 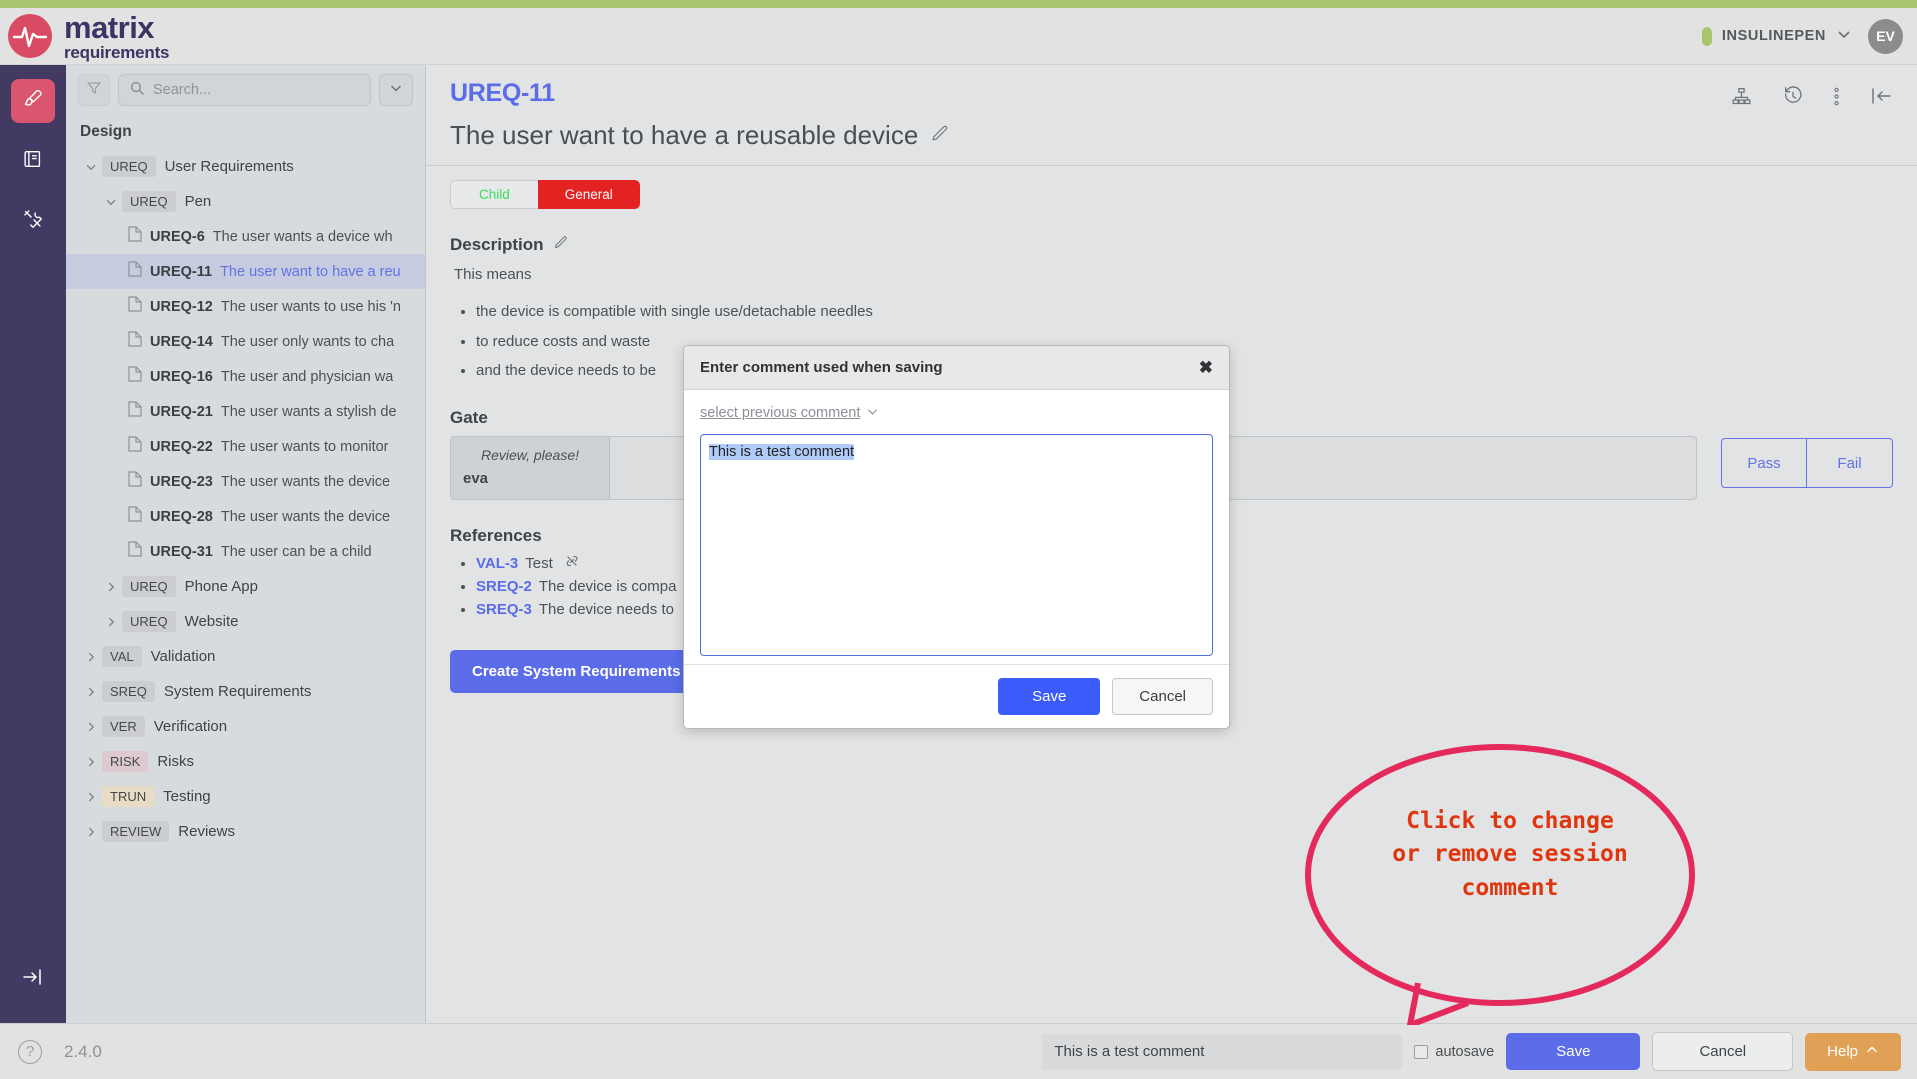 I want to click on pass-button: Pass, so click(x=1764, y=463).